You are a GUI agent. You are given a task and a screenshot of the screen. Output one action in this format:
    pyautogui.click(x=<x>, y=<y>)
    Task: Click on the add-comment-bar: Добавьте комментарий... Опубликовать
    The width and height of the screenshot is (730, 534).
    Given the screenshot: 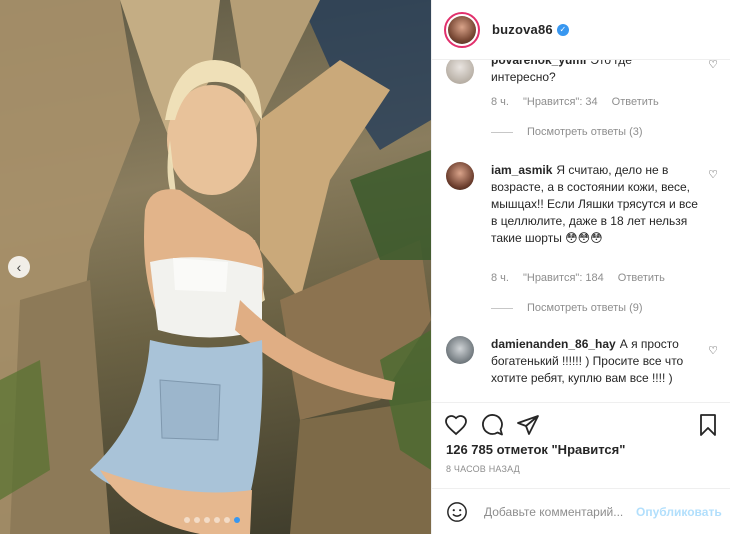 What is the action you would take?
    pyautogui.click(x=581, y=511)
    